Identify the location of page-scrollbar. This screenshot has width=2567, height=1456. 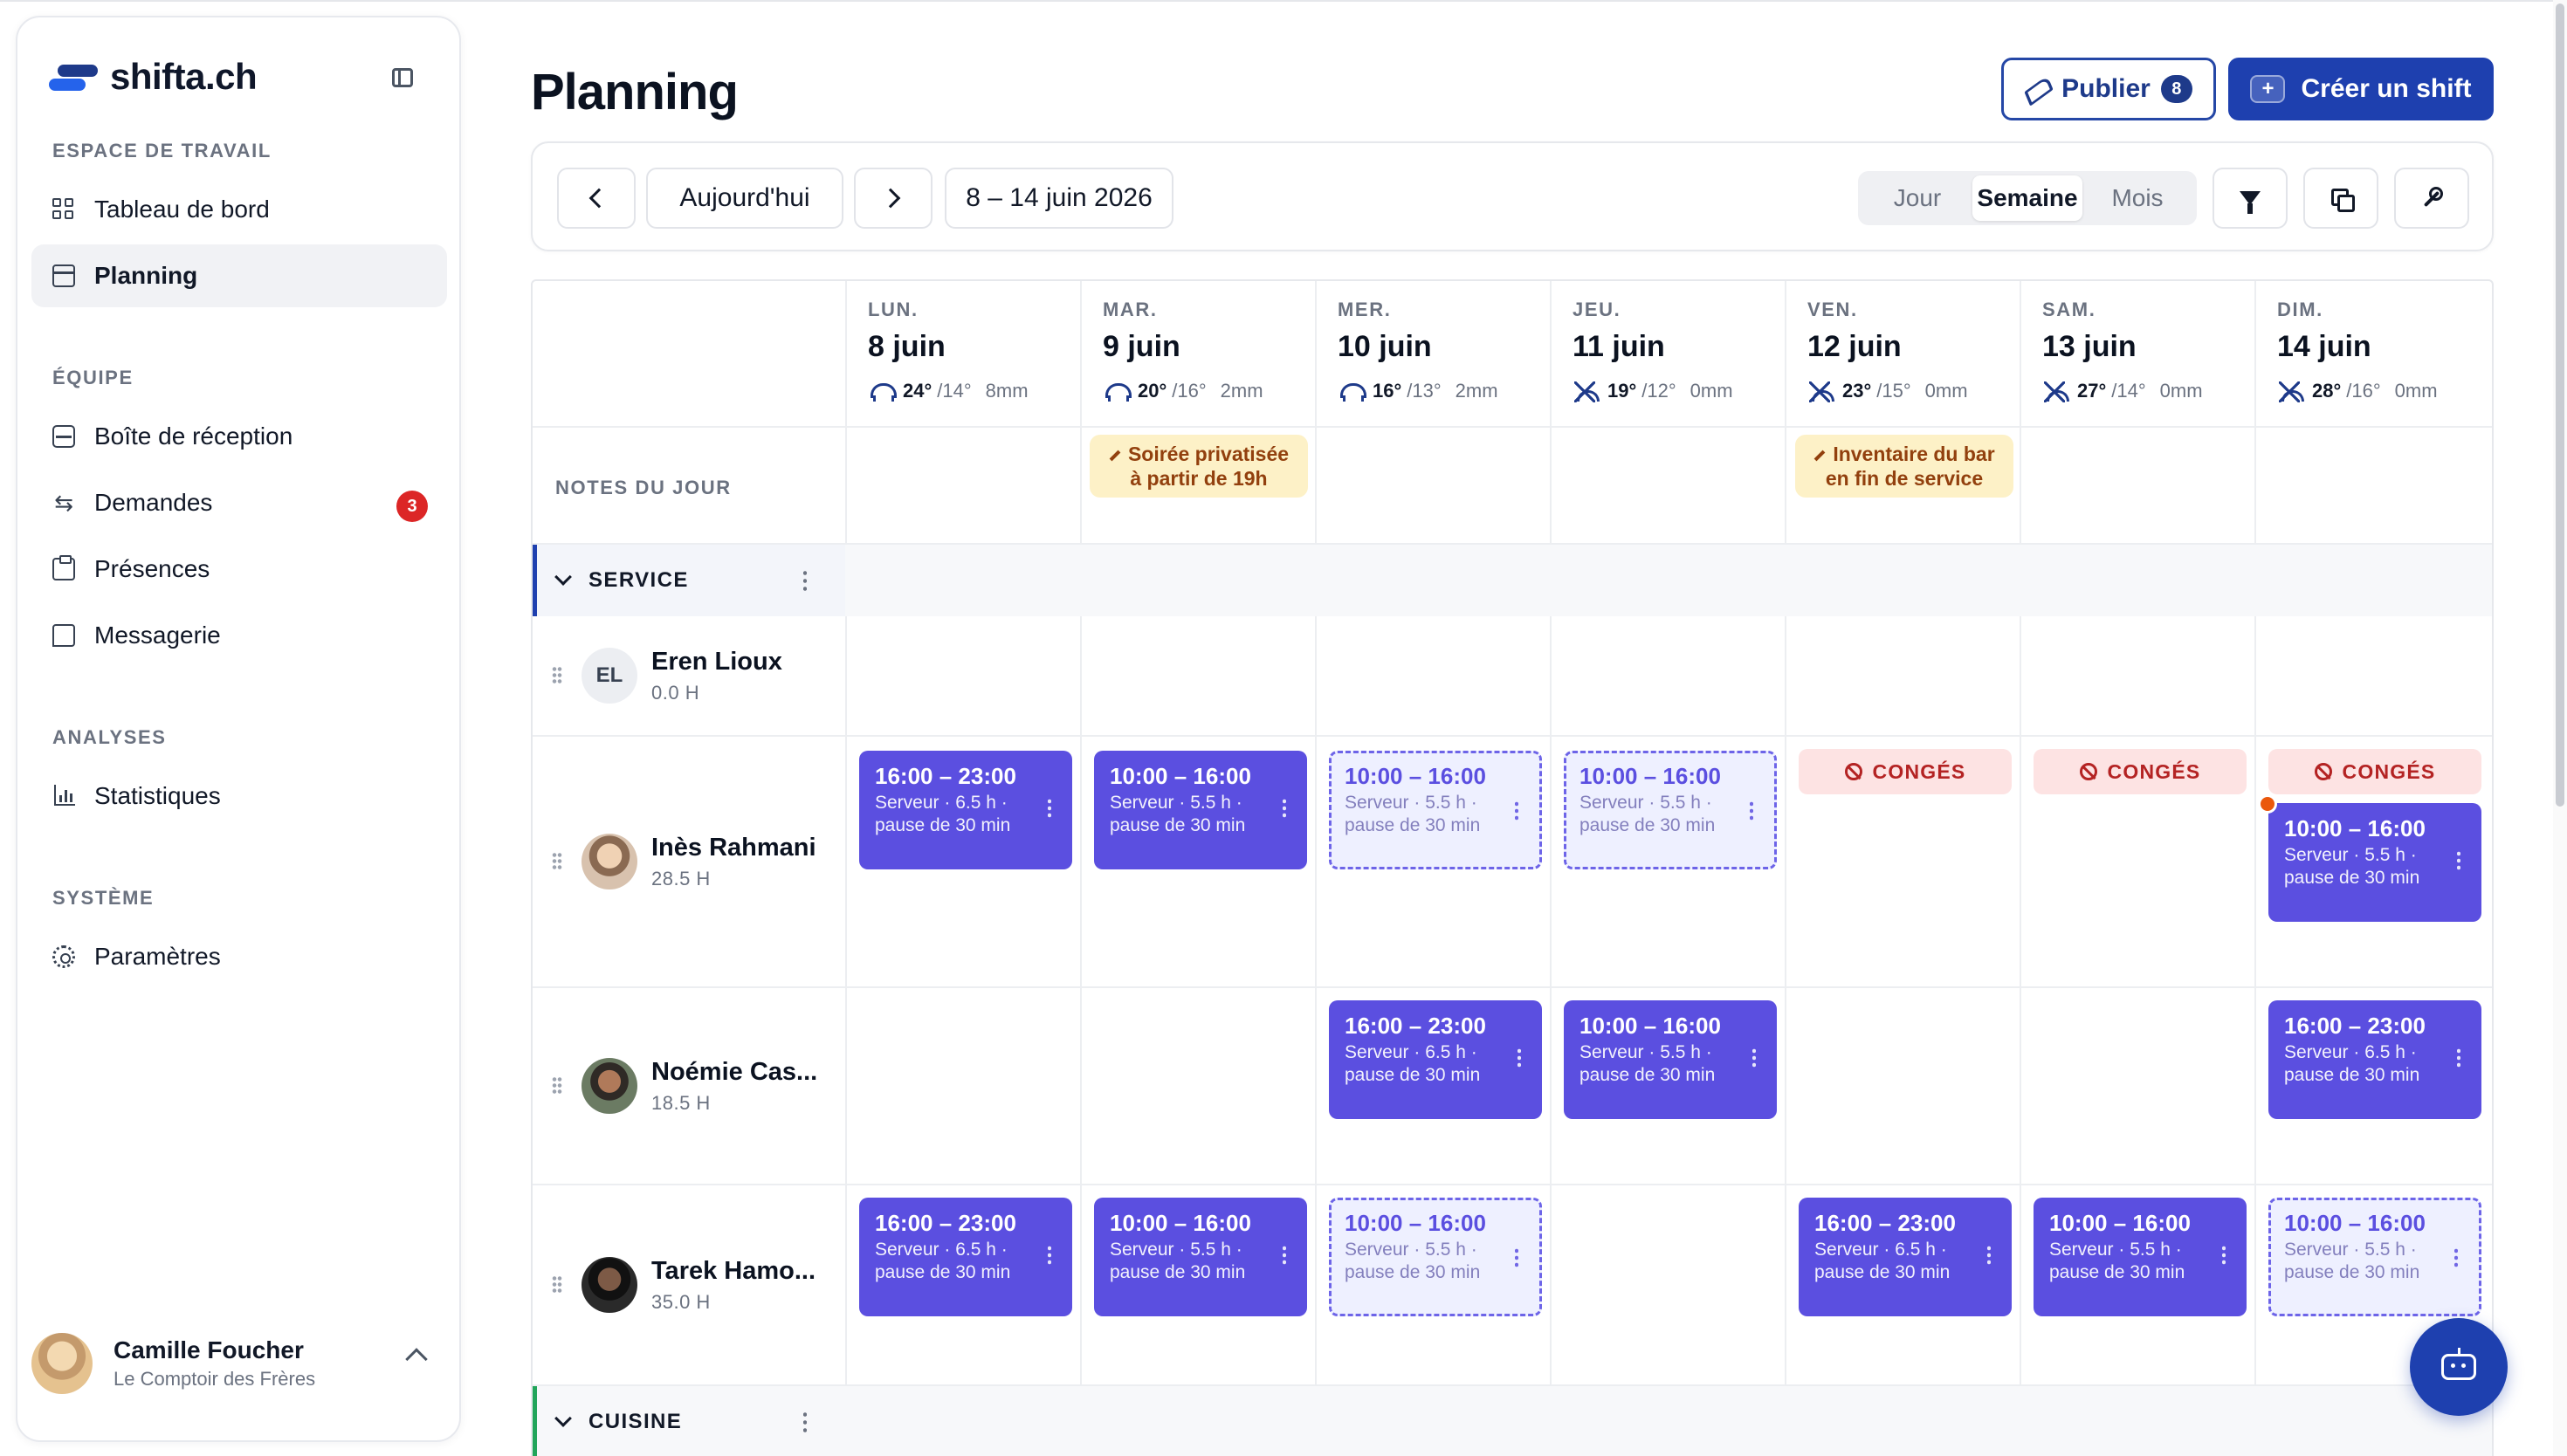
(2560, 728).